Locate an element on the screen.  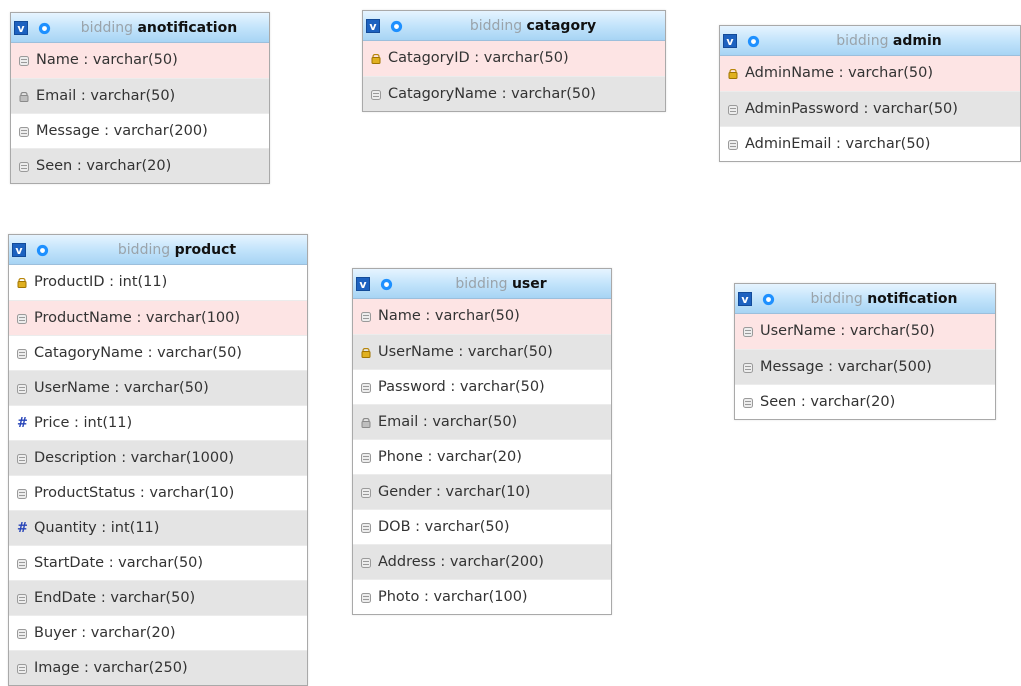
column-row: Message : varchar(500) is located at coordinates (865, 366).